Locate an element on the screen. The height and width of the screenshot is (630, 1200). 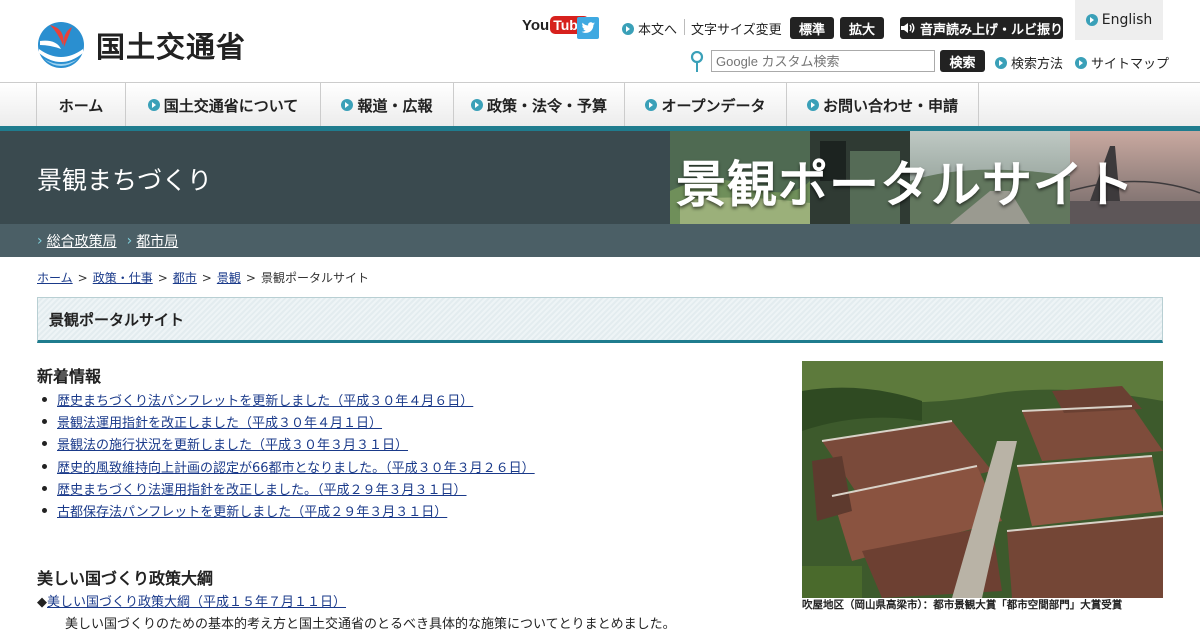
sitemap-label: サイトマップ is located at coordinates (1130, 64).